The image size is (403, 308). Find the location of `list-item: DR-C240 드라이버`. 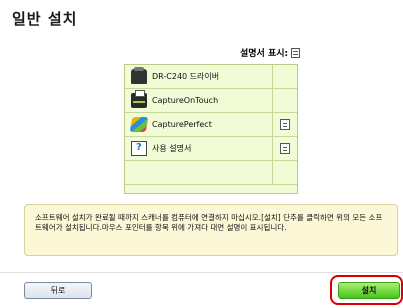

list-item: DR-C240 드라이버 is located at coordinates (211, 77).